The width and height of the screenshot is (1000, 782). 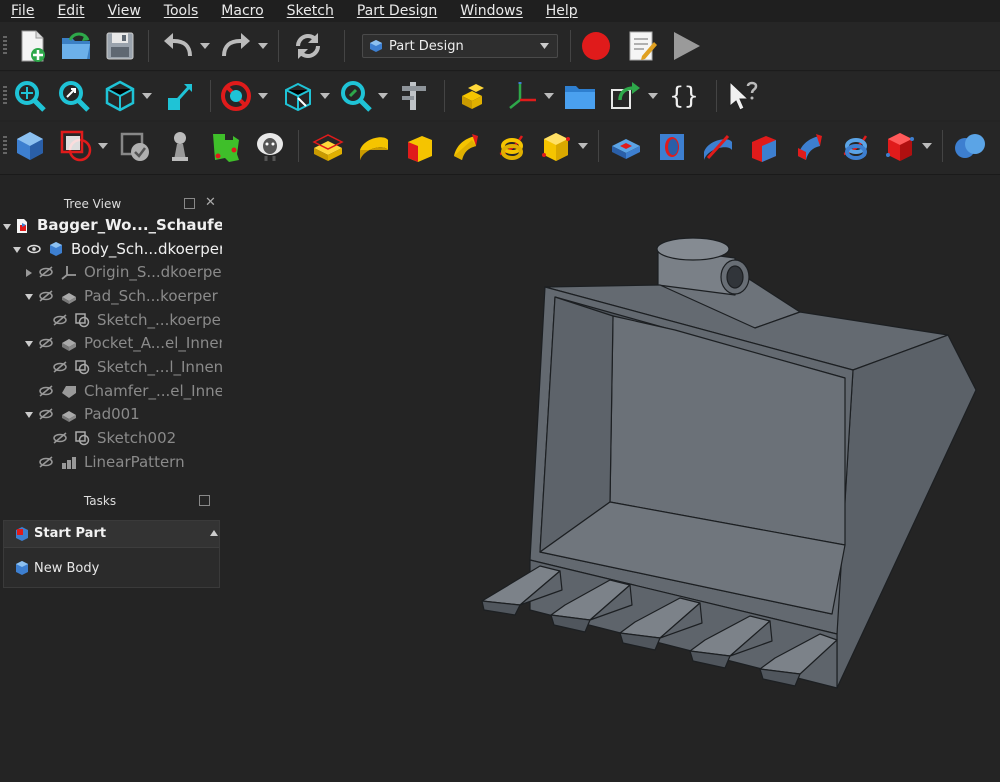 I want to click on subtractive-primitive-dropdown, so click(x=927, y=146).